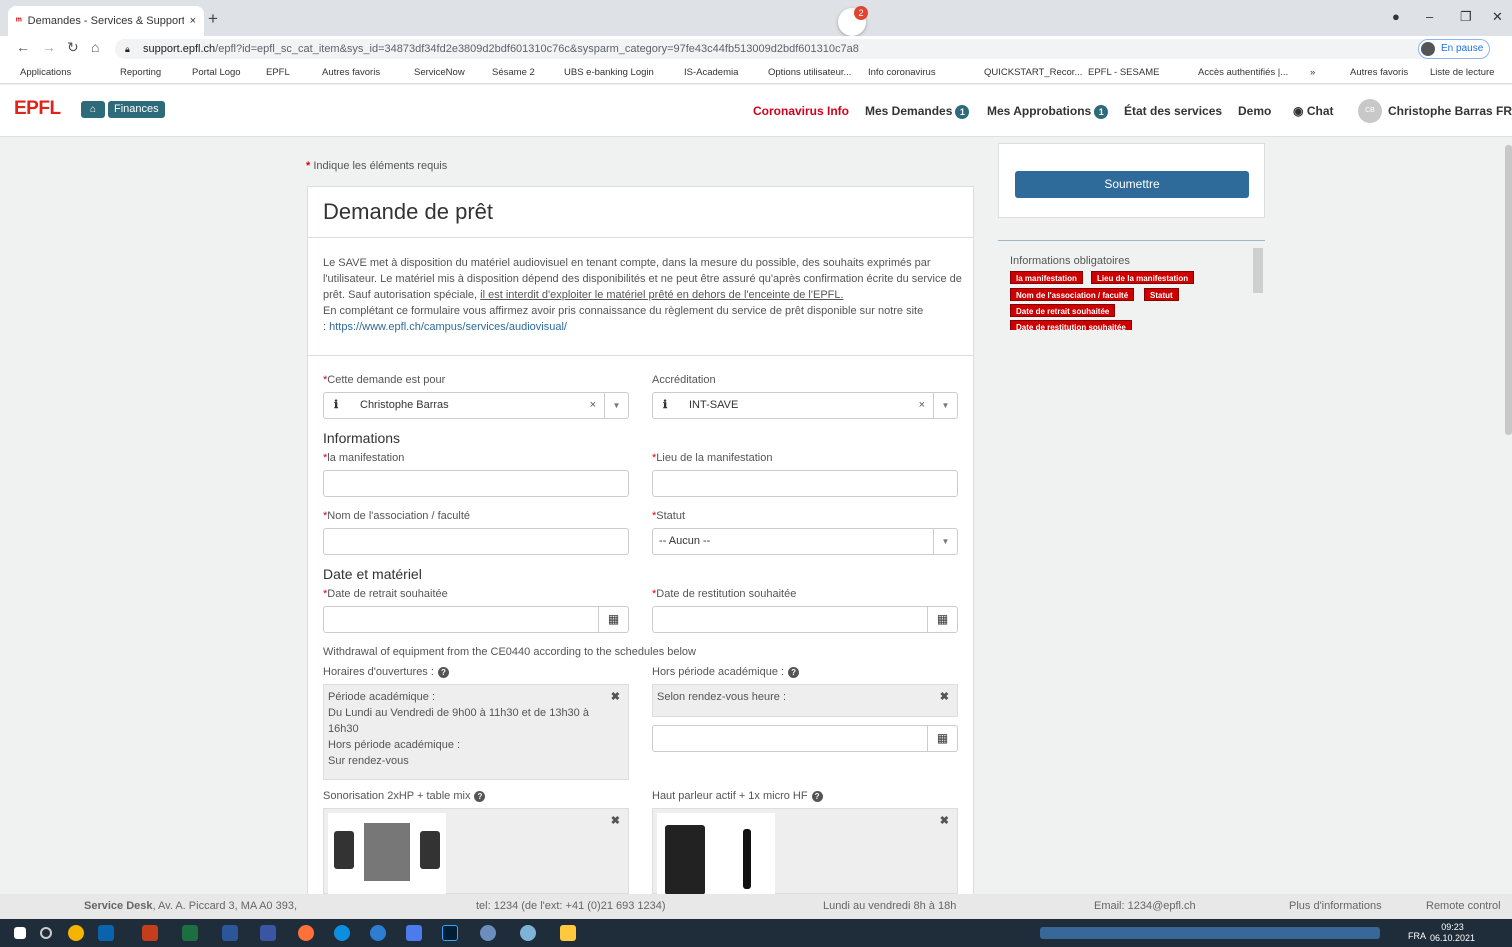  Describe the element at coordinates (150, 933) in the screenshot. I see `powerpoint-icon` at that location.